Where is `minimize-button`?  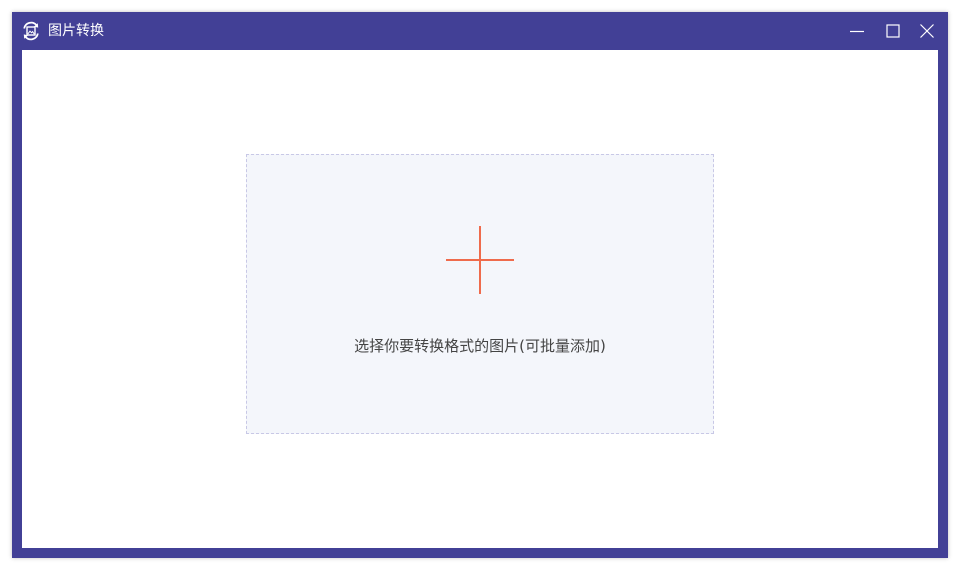
minimize-button is located at coordinates (857, 31).